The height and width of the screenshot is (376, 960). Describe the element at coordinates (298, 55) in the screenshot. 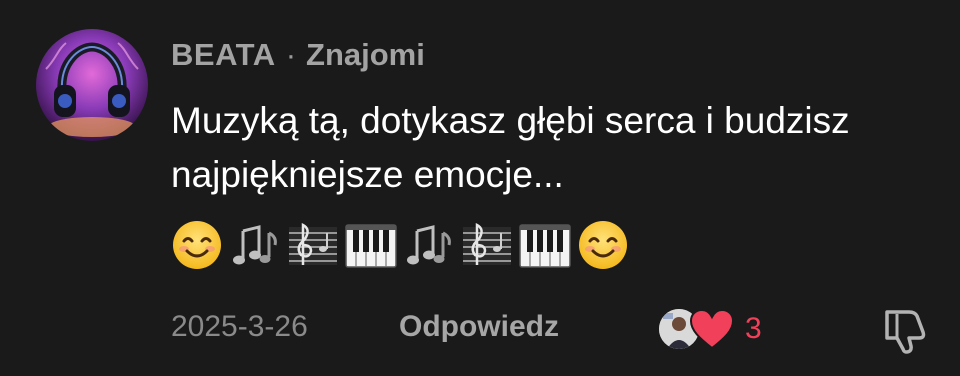

I see `comment-header: BEATA · Znajomi` at that location.